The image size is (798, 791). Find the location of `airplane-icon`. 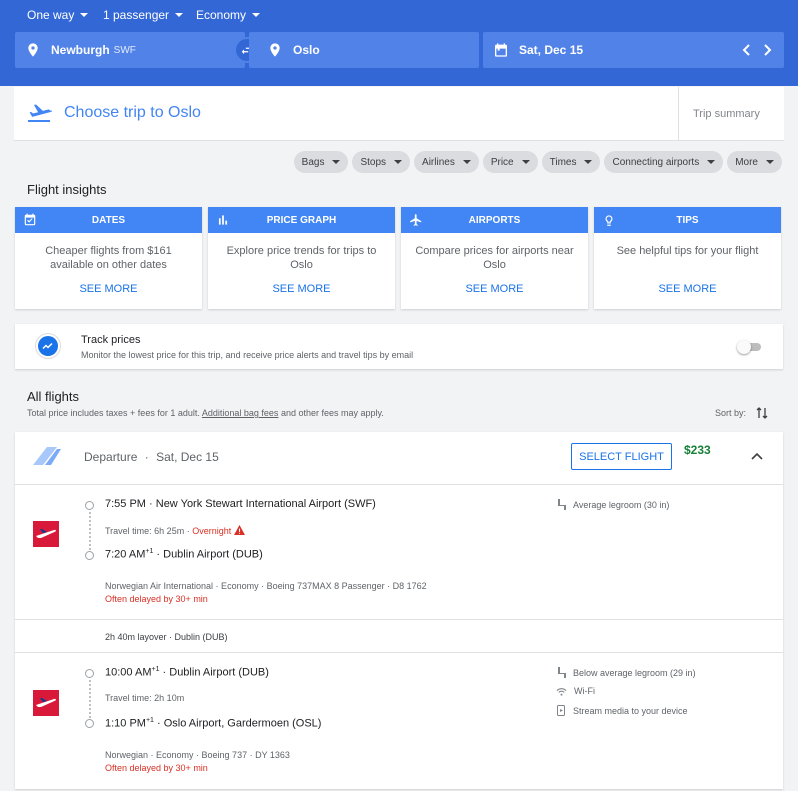

airplane-icon is located at coordinates (416, 220).